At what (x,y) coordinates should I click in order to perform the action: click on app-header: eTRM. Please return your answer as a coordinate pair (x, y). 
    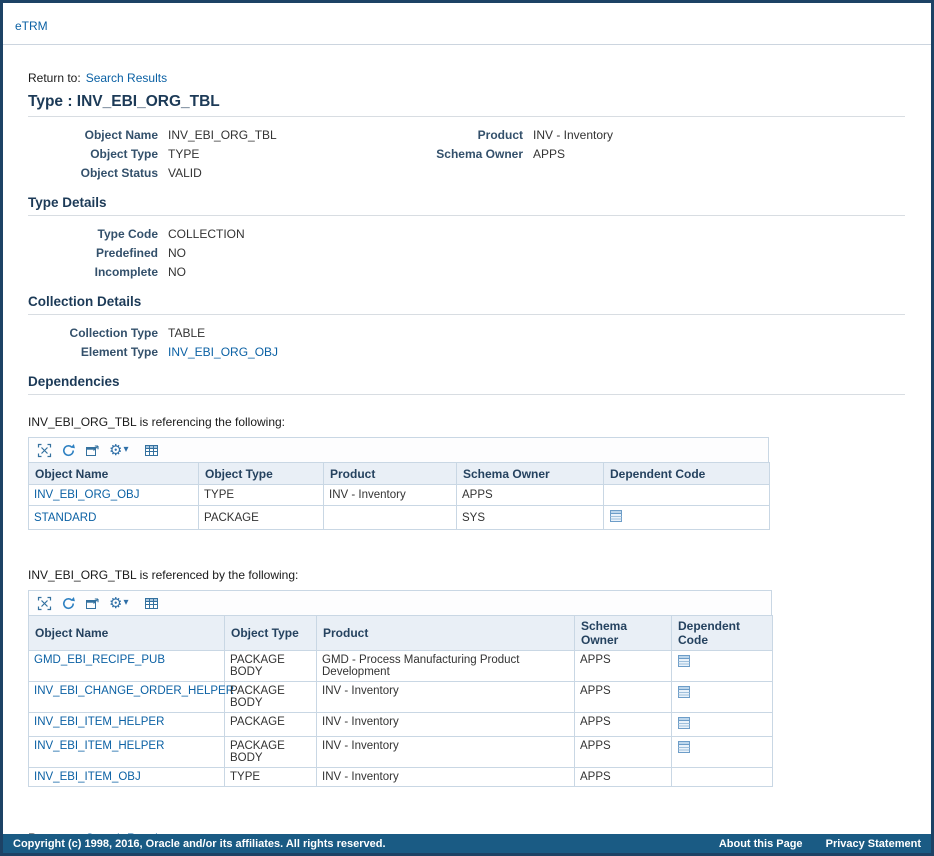
    Looking at the image, I should click on (467, 24).